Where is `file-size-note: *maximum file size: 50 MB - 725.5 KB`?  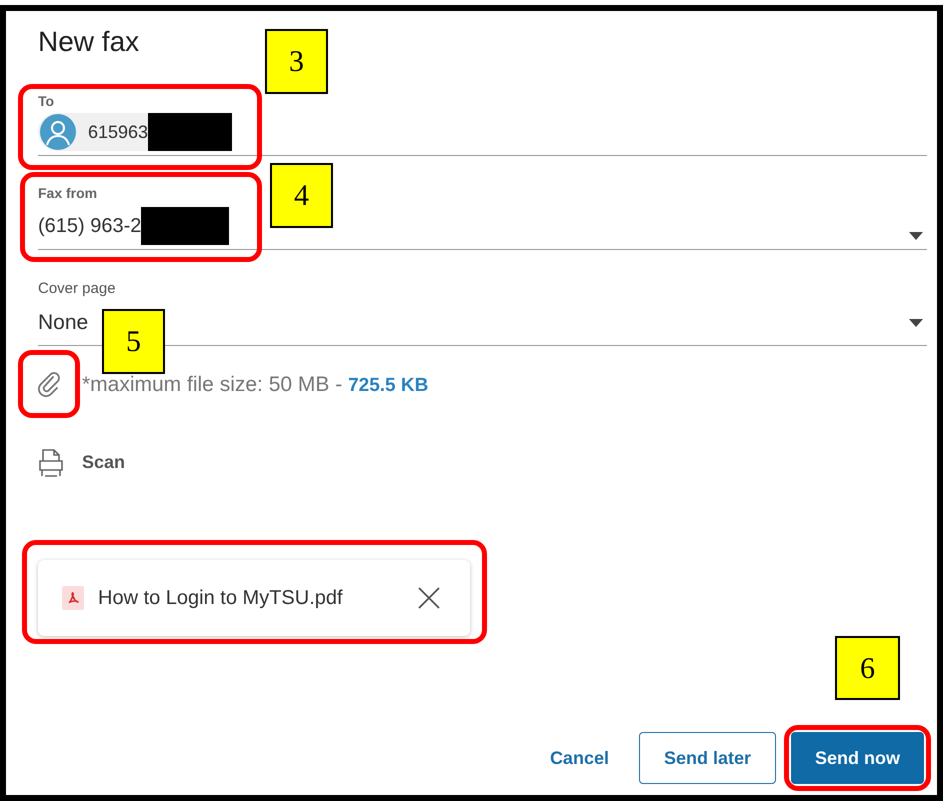 file-size-note: *maximum file size: 50 MB - 725.5 KB is located at coordinates (255, 385).